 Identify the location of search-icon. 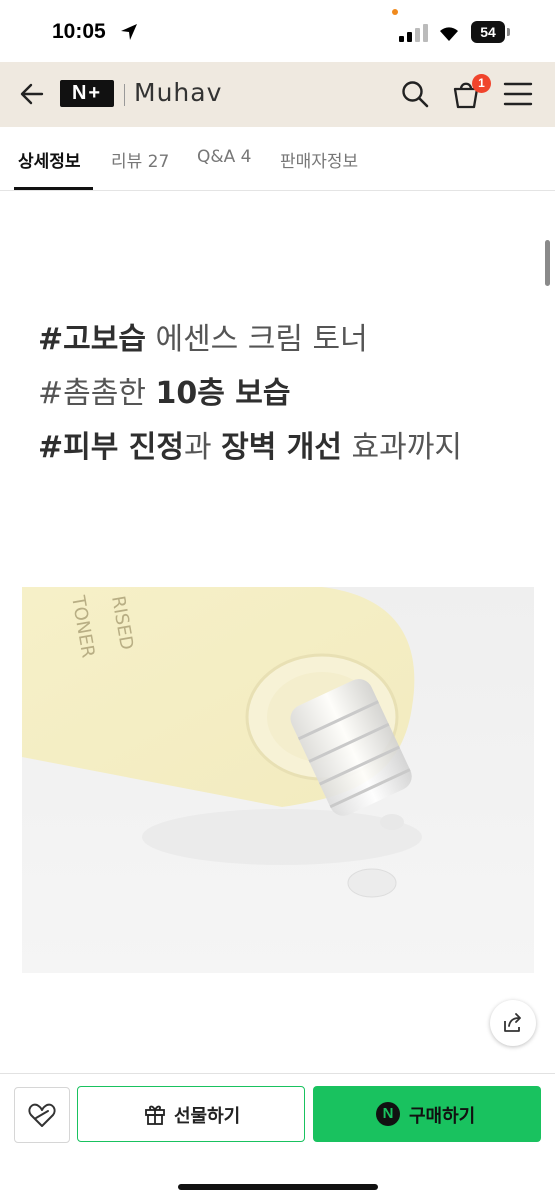
(415, 94).